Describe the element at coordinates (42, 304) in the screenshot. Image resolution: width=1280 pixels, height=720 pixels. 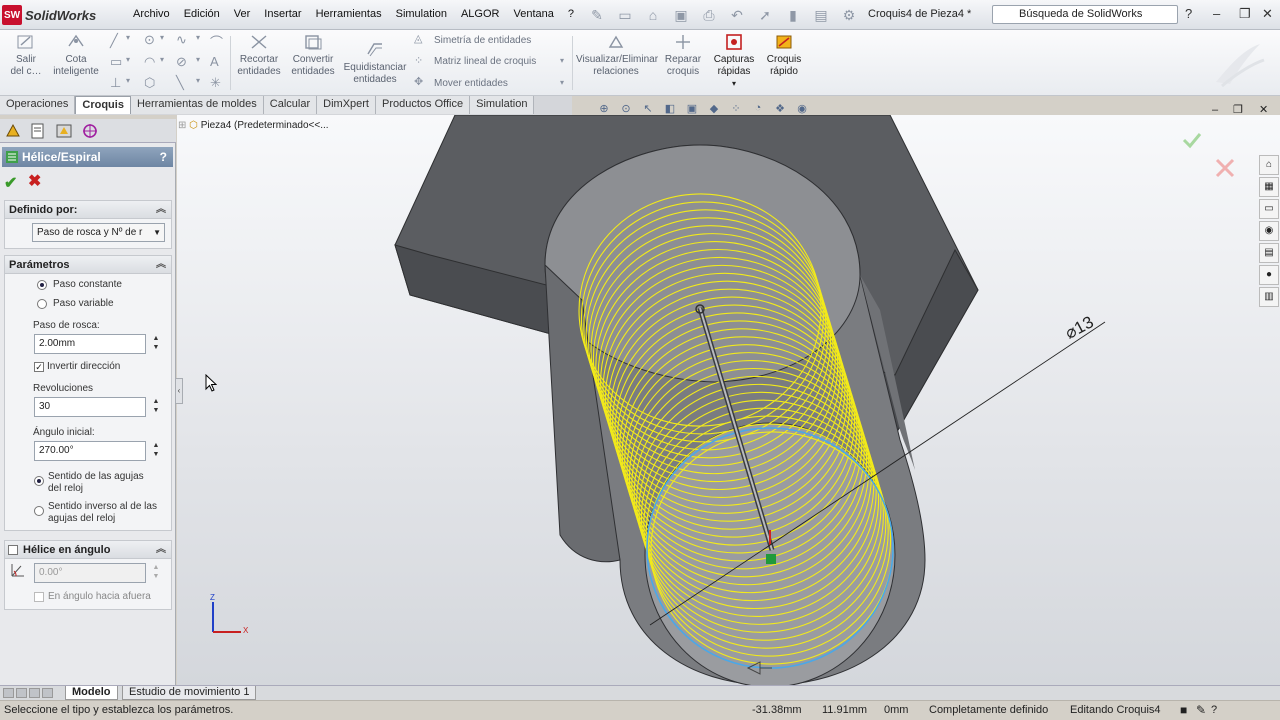
I see `pitch-variable-radio` at that location.